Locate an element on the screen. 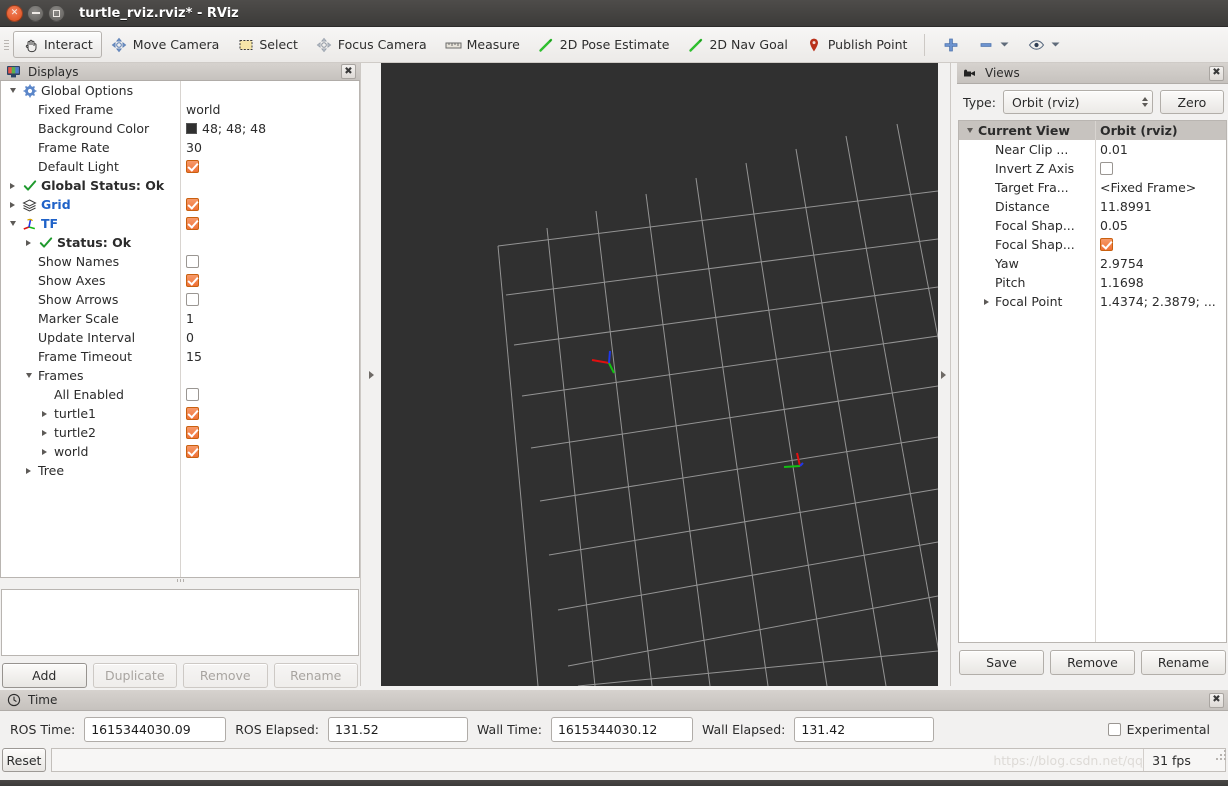  spinner-arrows-icon is located at coordinates (1144, 102).